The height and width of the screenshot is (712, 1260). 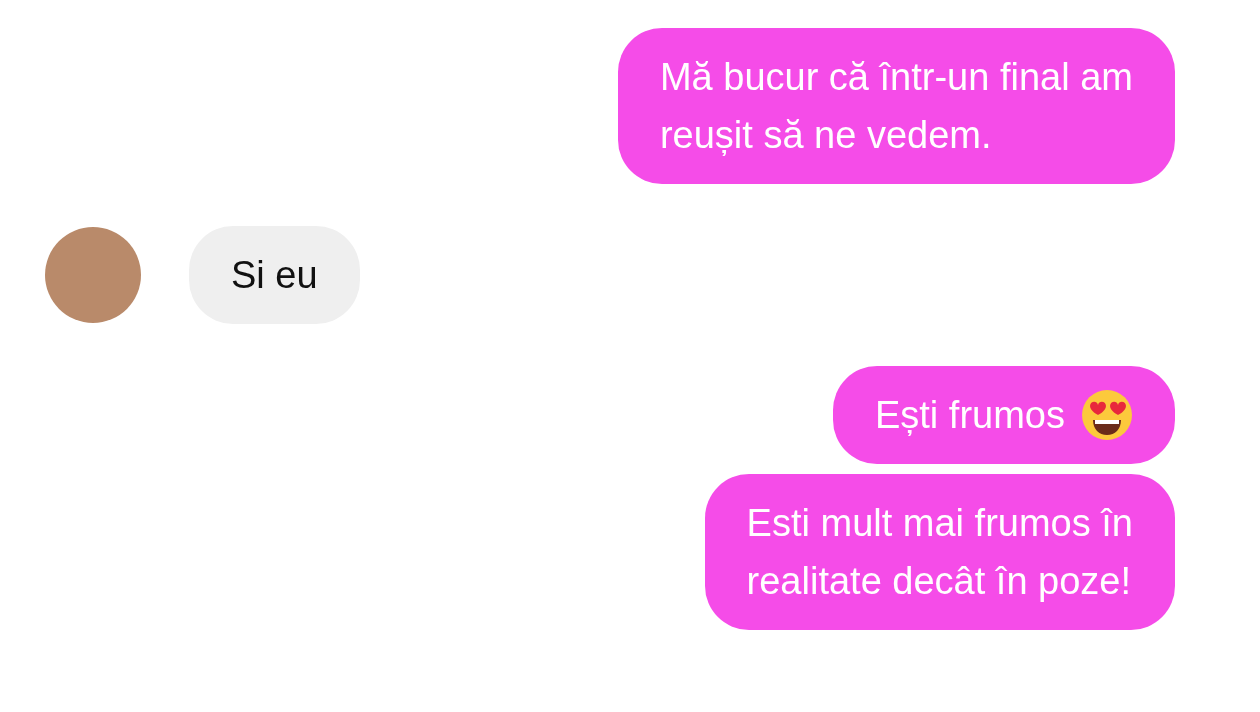 What do you see at coordinates (896, 77) in the screenshot?
I see `message-text: Mă bucur că într-un final am` at bounding box center [896, 77].